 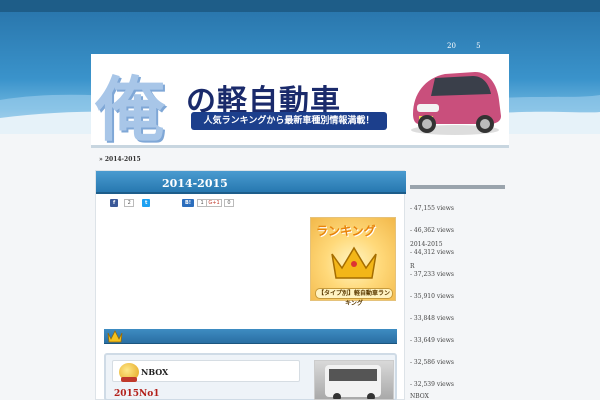 I want to click on post-heading: 2014-2015, so click(x=251, y=182).